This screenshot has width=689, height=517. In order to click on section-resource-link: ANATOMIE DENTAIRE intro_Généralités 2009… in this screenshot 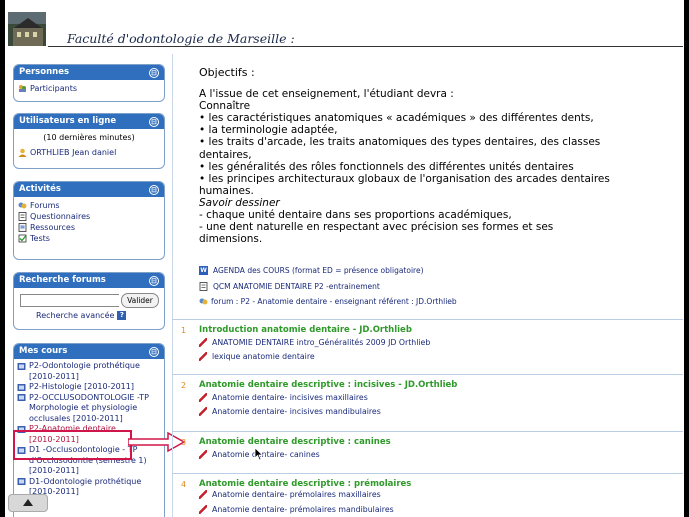, I will do `click(314, 342)`.